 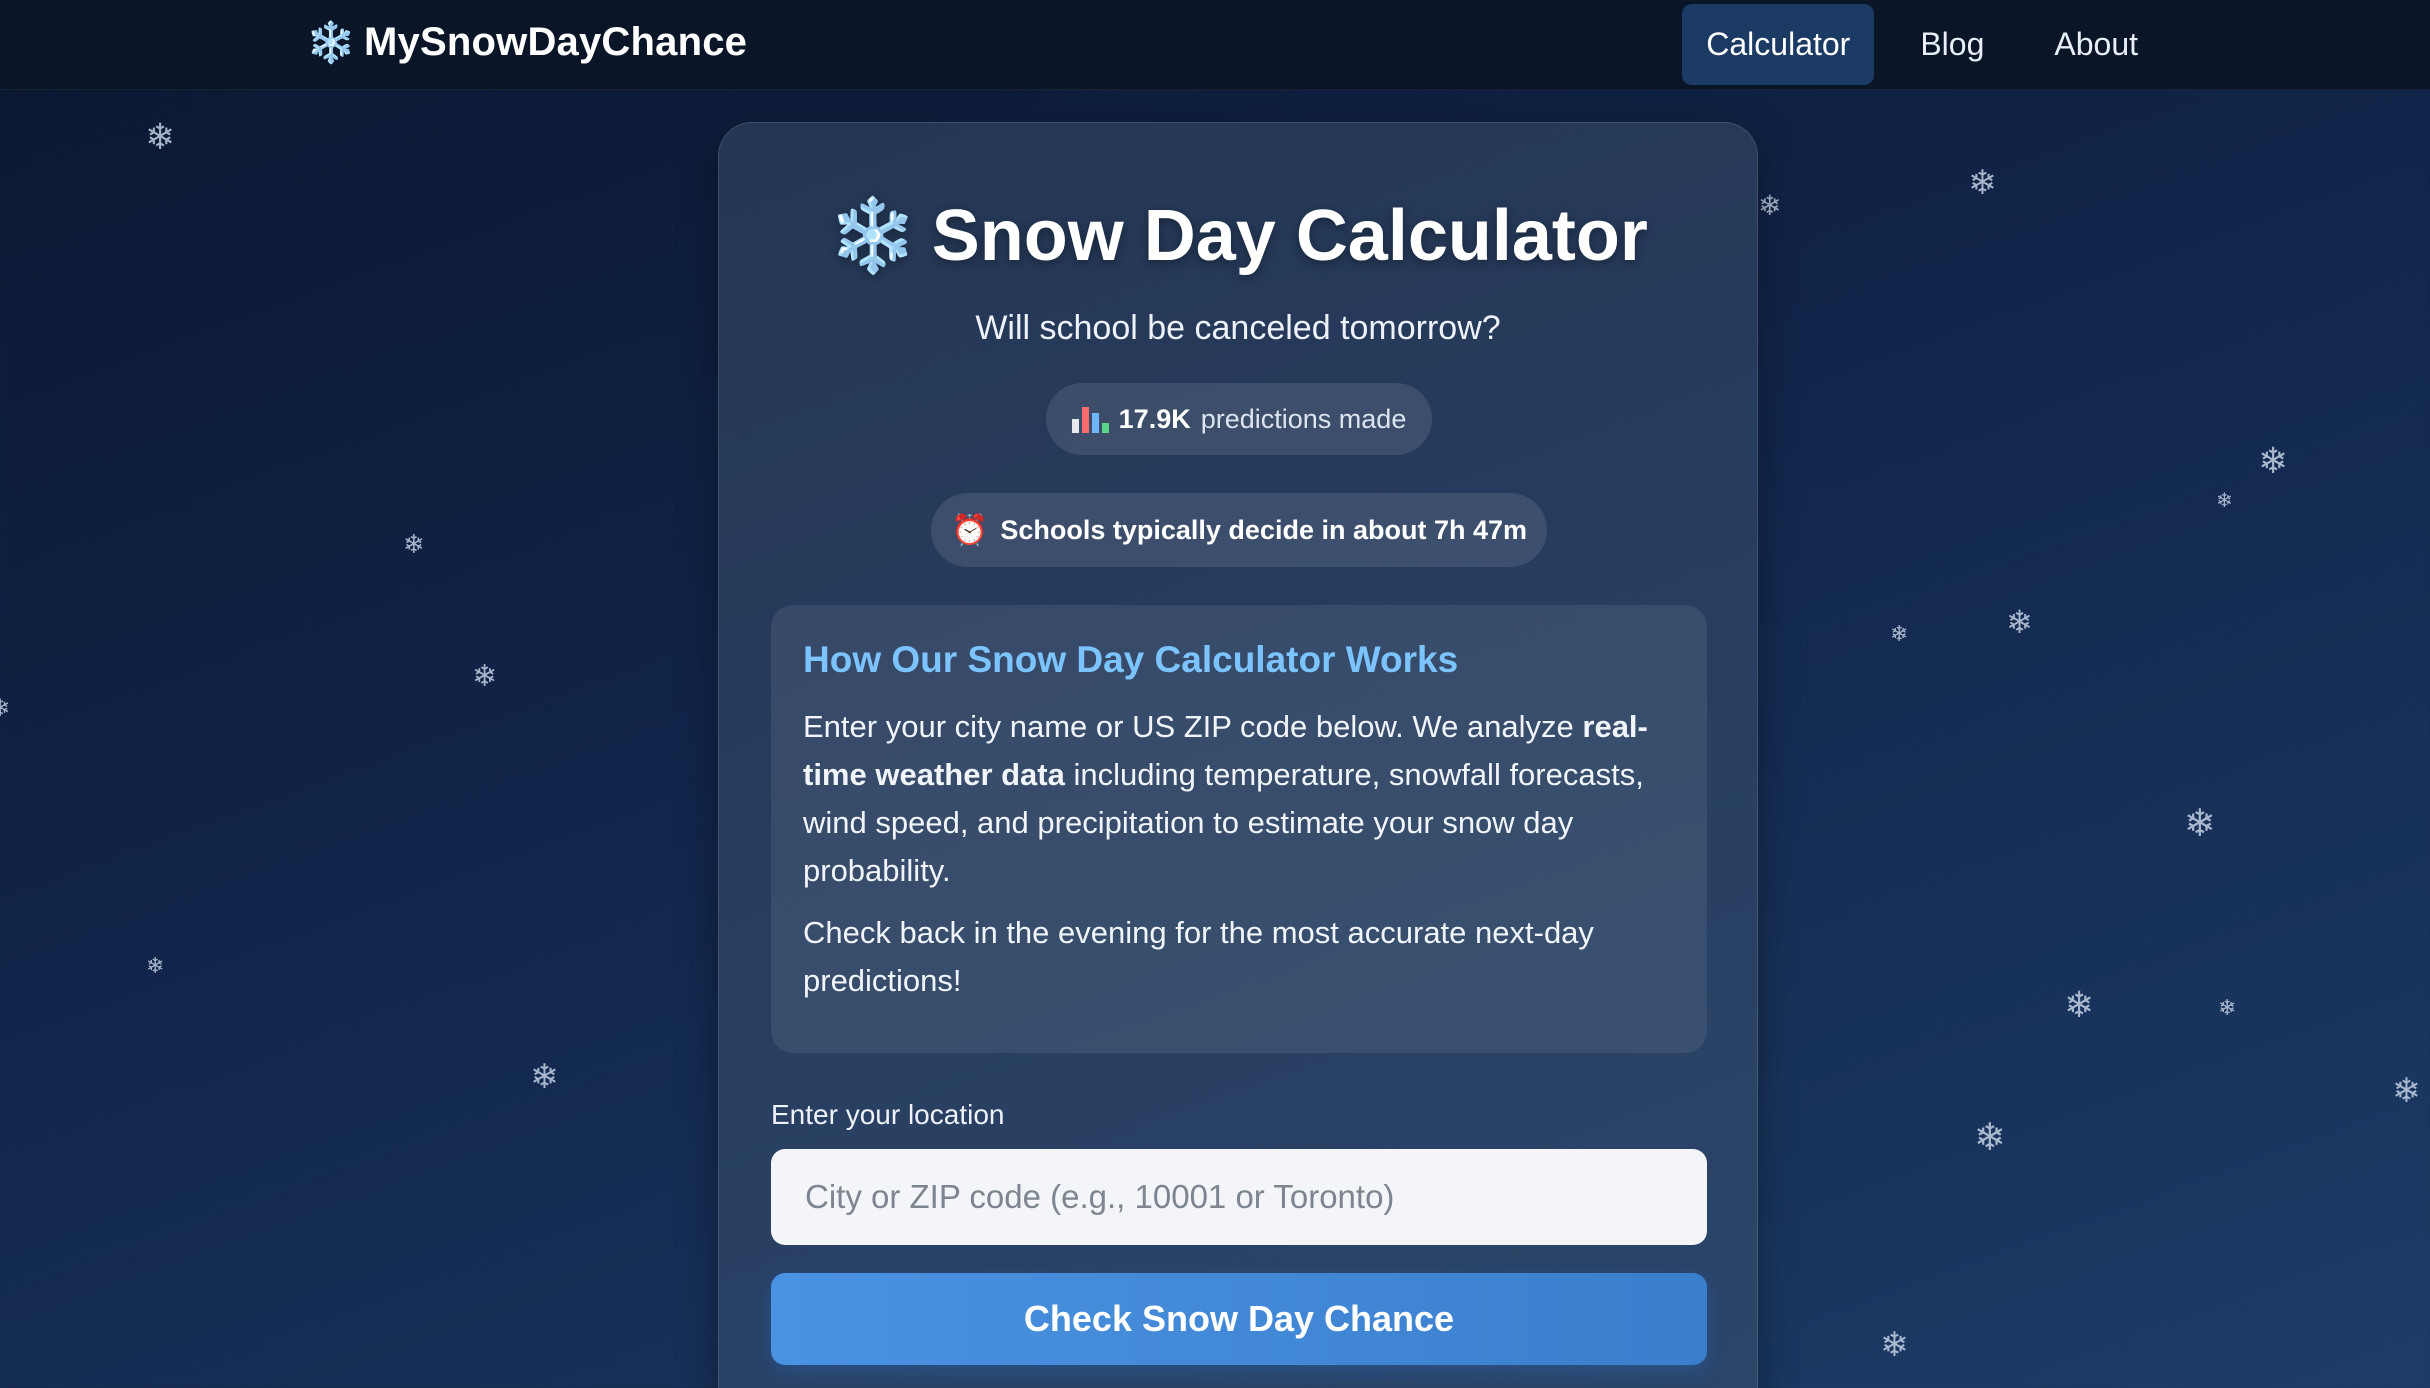 I want to click on predictions-stat-badge: 17.9K predictions made, so click(x=1239, y=419).